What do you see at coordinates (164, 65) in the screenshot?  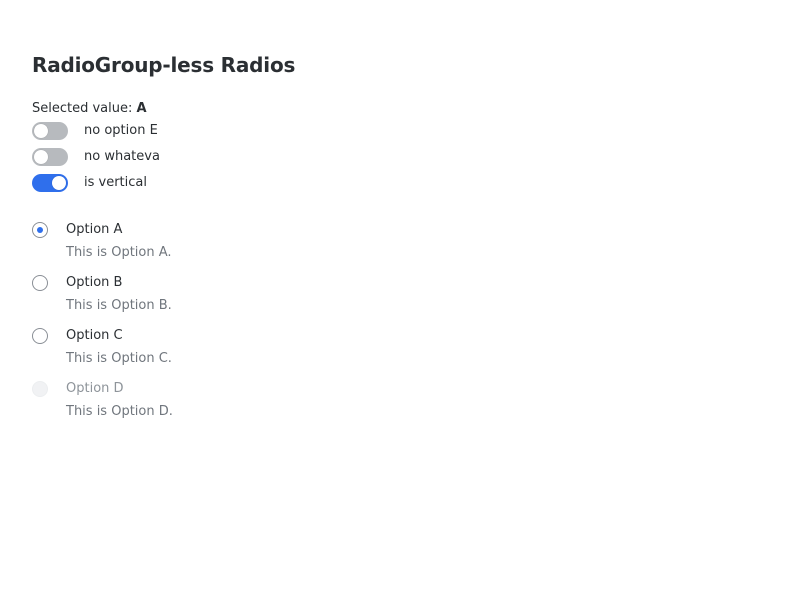 I see `page-title: RadioGroup-less Radios` at bounding box center [164, 65].